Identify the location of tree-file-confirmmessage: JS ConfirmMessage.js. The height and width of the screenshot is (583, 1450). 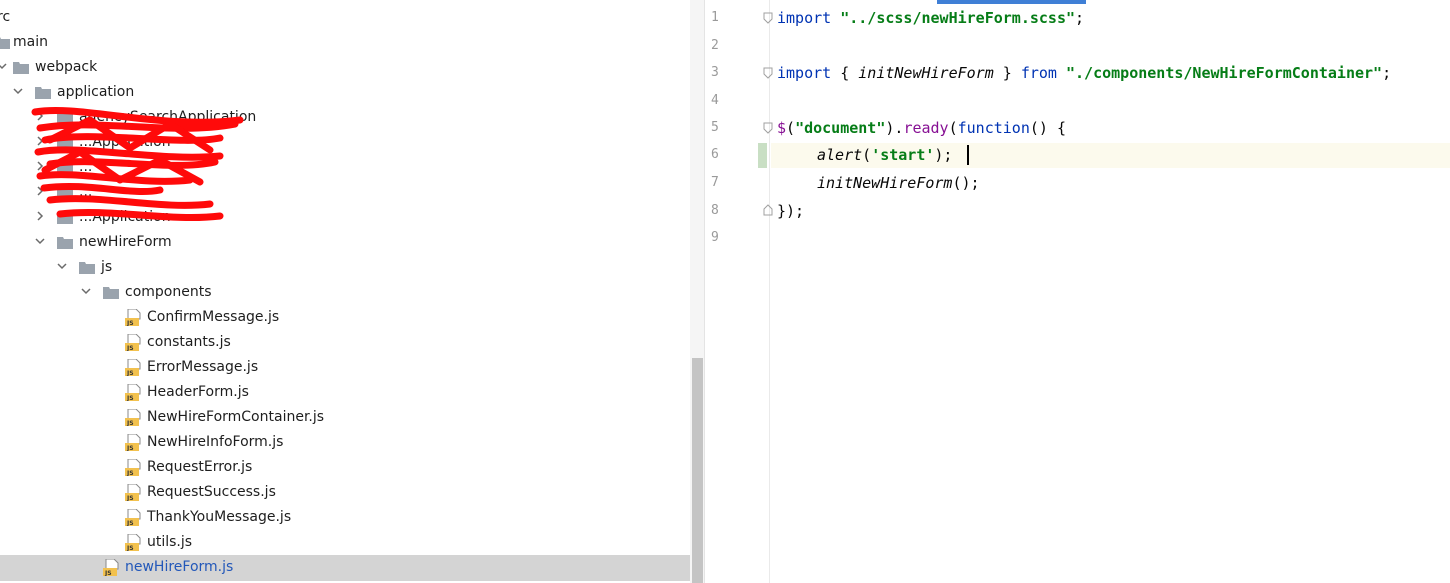
(345, 317).